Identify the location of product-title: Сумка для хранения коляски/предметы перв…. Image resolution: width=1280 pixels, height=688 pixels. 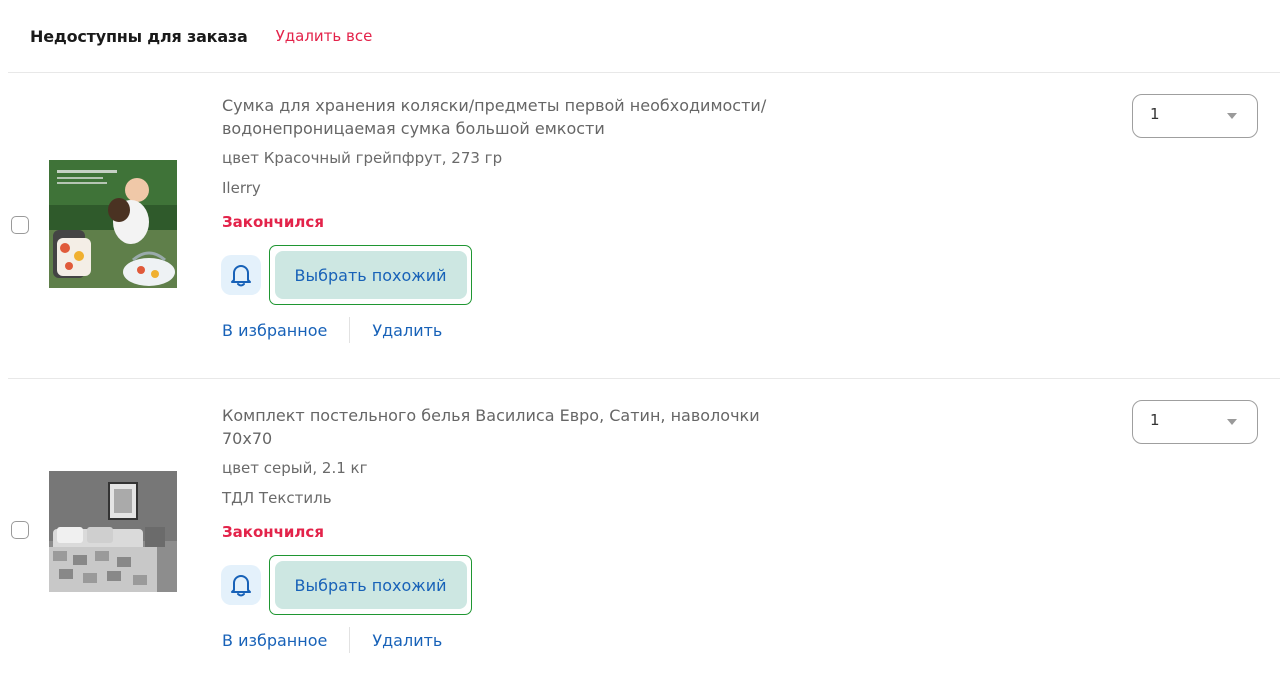
(512, 117).